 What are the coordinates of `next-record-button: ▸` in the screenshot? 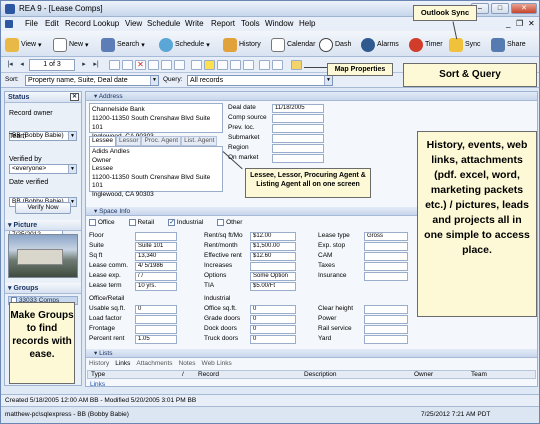 It's located at (84, 65).